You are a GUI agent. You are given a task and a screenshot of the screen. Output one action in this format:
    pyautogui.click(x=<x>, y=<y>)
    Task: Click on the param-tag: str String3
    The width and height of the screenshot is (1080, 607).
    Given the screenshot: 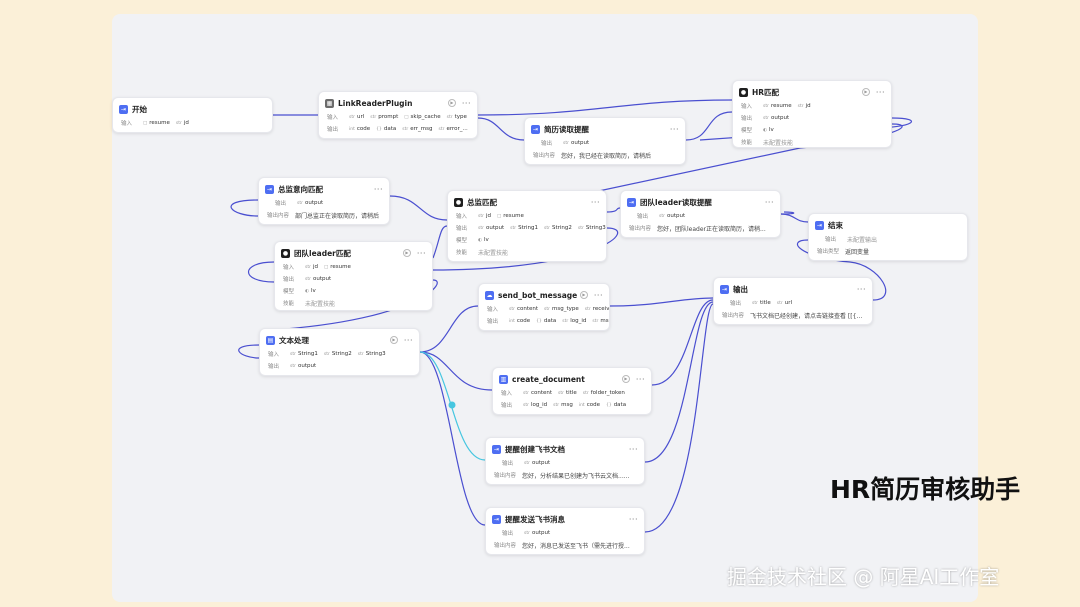 What is the action you would take?
    pyautogui.click(x=371, y=354)
    